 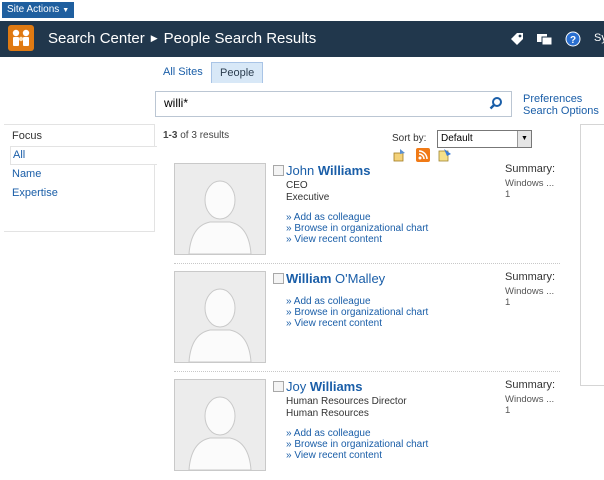 I want to click on breadcrumb: Search Center ▶ People Search Results, so click(x=182, y=38).